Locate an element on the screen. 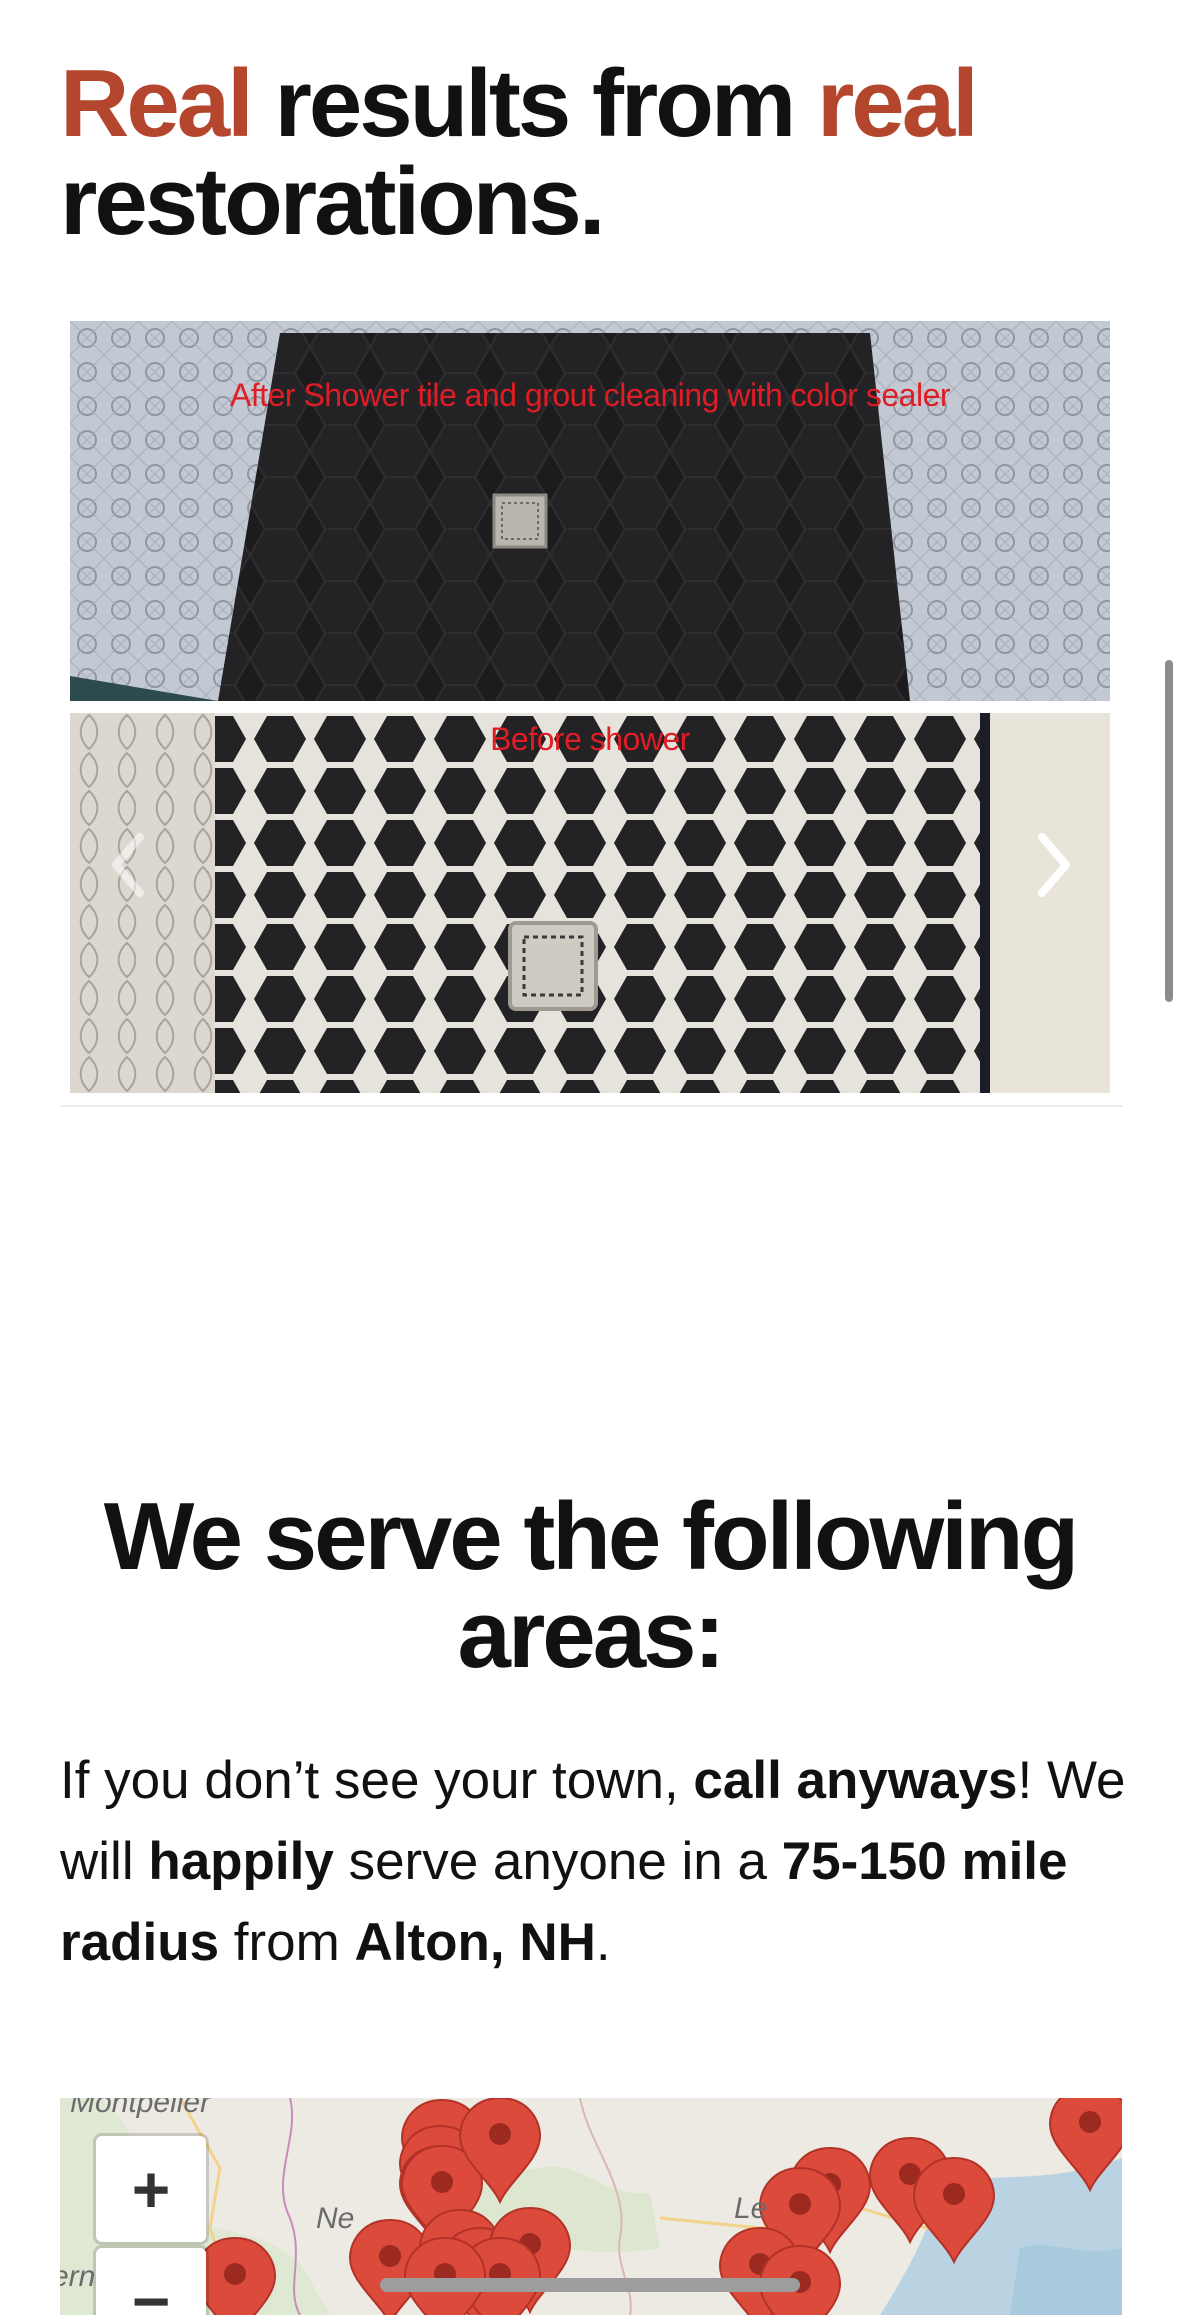 The height and width of the screenshot is (2315, 1179). areas-text-5: . is located at coordinates (603, 1942).